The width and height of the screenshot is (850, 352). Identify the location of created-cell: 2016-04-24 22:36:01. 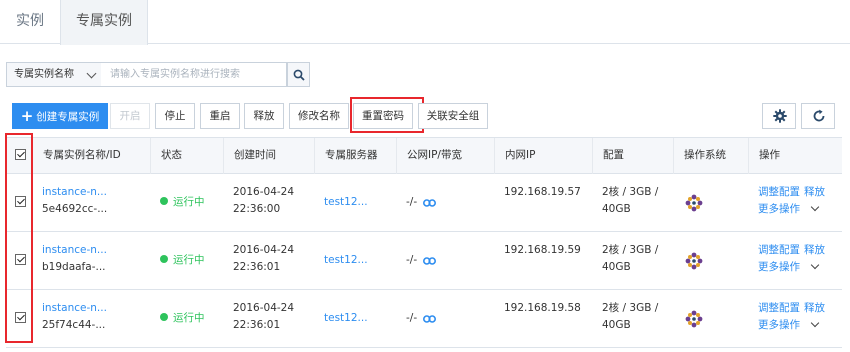
(268, 261).